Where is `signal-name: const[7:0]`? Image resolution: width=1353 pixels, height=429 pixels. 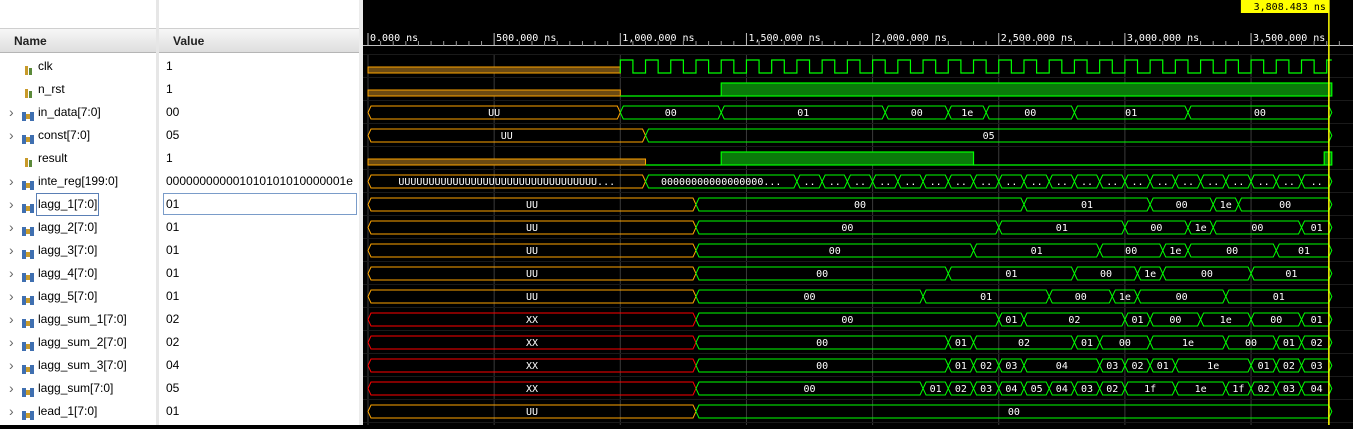 signal-name: const[7:0] is located at coordinates (64, 135).